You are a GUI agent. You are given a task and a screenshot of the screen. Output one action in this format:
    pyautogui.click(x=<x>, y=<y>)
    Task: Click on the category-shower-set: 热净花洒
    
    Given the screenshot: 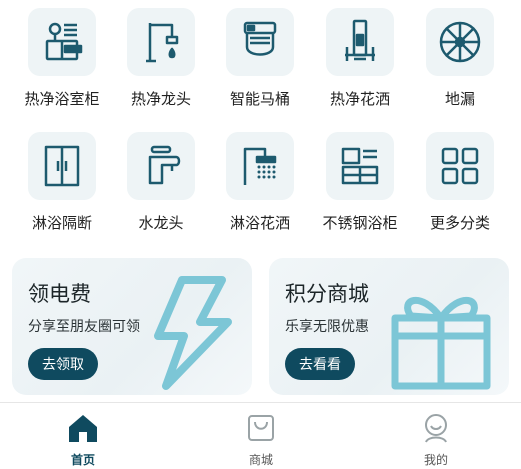 What is the action you would take?
    pyautogui.click(x=360, y=58)
    